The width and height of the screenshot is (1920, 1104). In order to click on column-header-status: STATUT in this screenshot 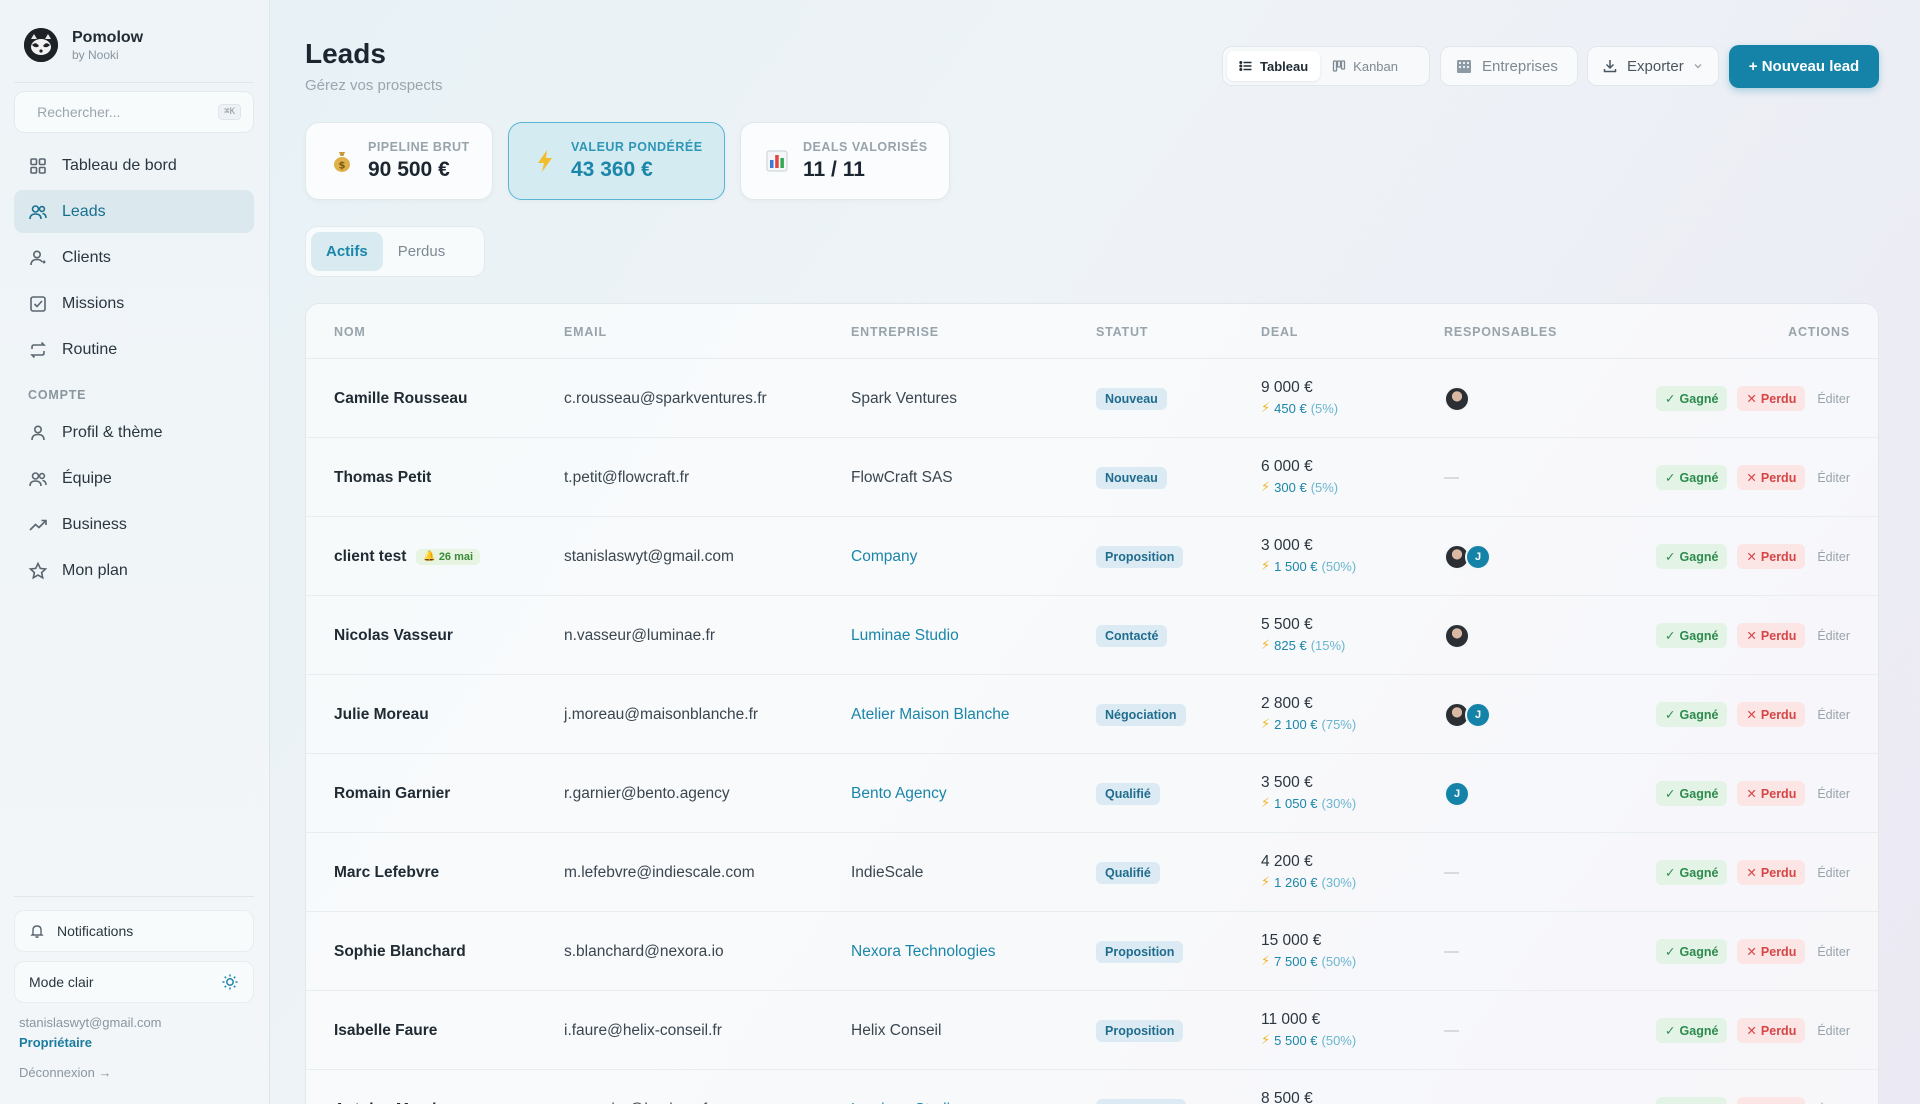, I will do `click(1122, 332)`.